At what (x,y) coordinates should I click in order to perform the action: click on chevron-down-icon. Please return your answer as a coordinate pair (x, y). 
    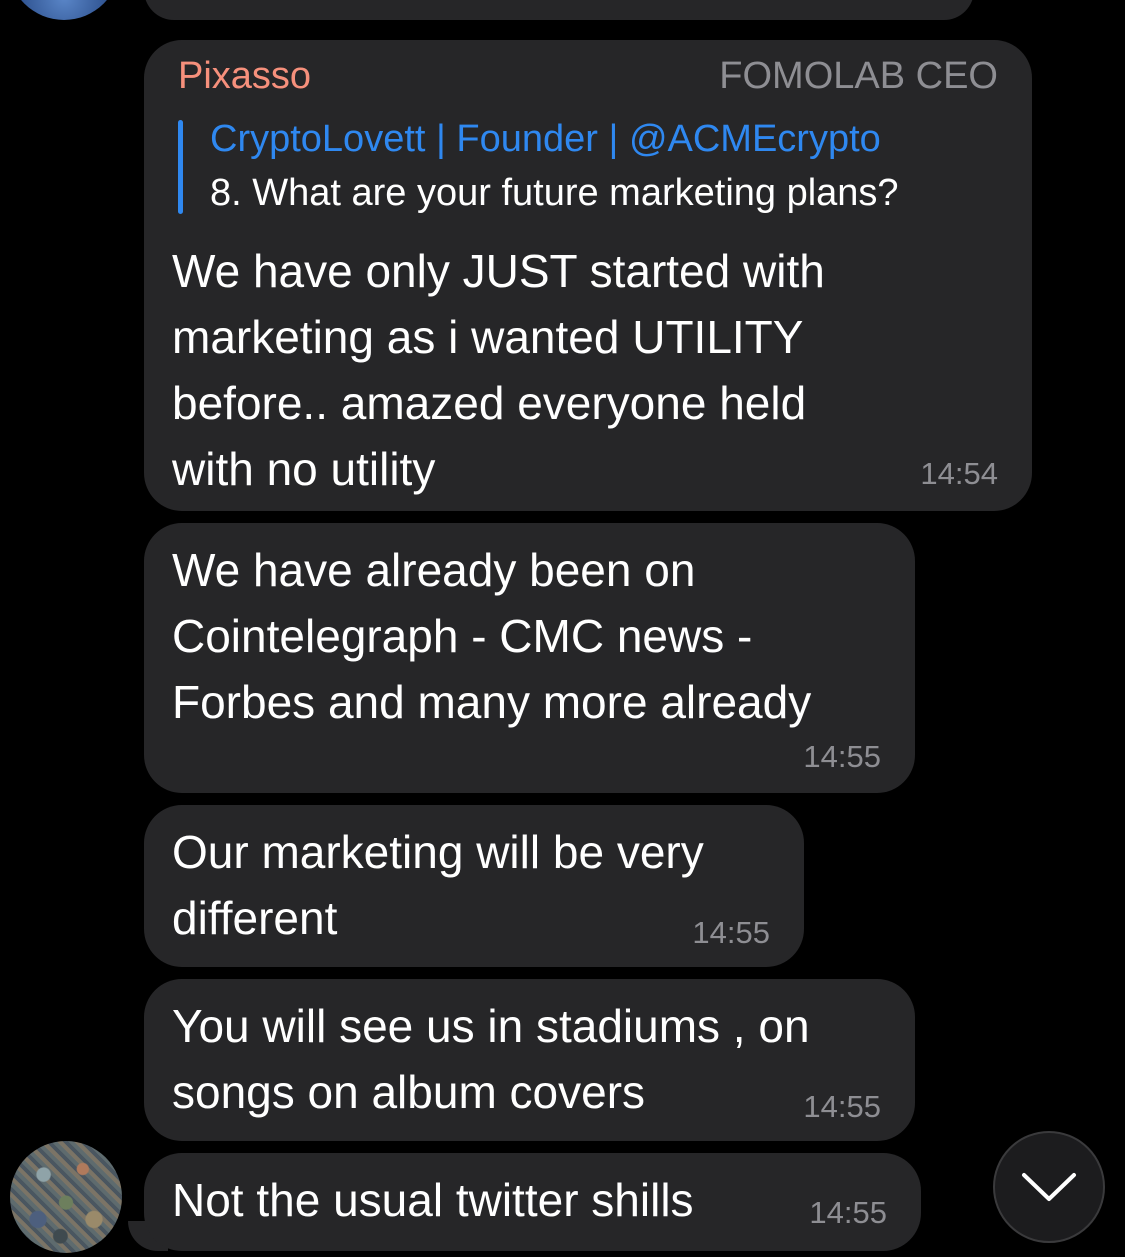
    Looking at the image, I should click on (1049, 1187).